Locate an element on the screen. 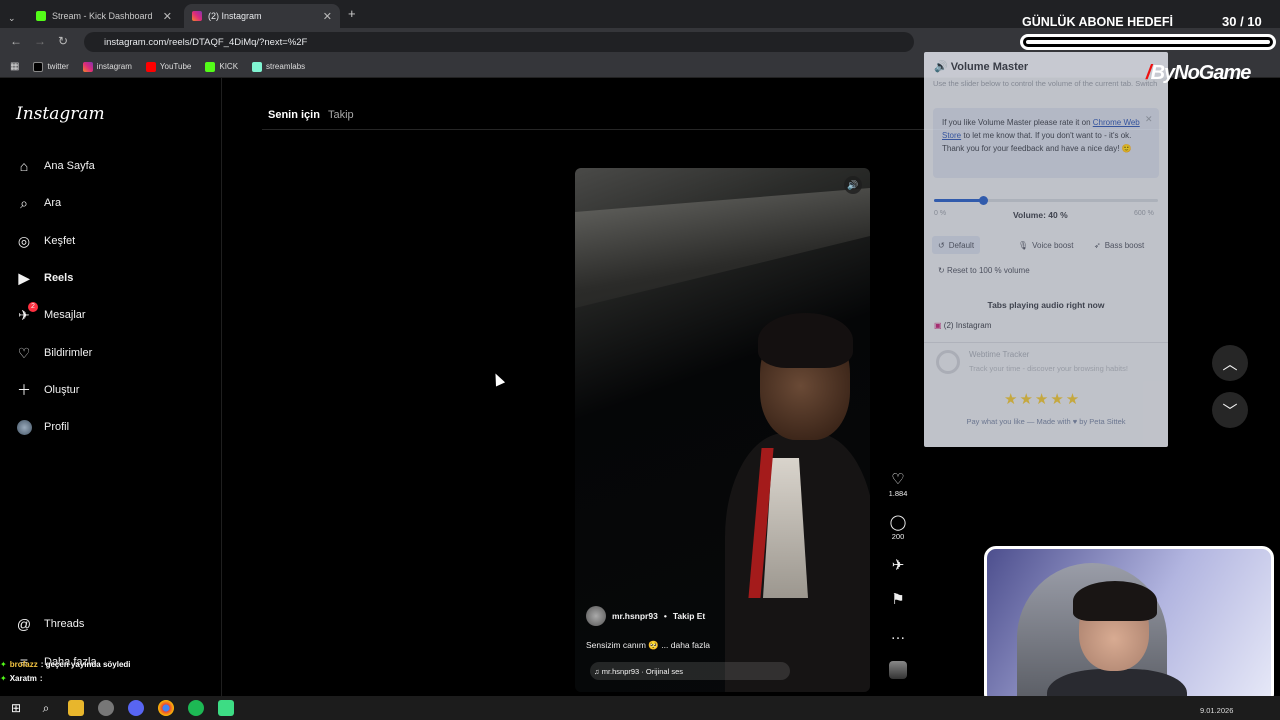  reset-icon: ↺ is located at coordinates (941, 245).